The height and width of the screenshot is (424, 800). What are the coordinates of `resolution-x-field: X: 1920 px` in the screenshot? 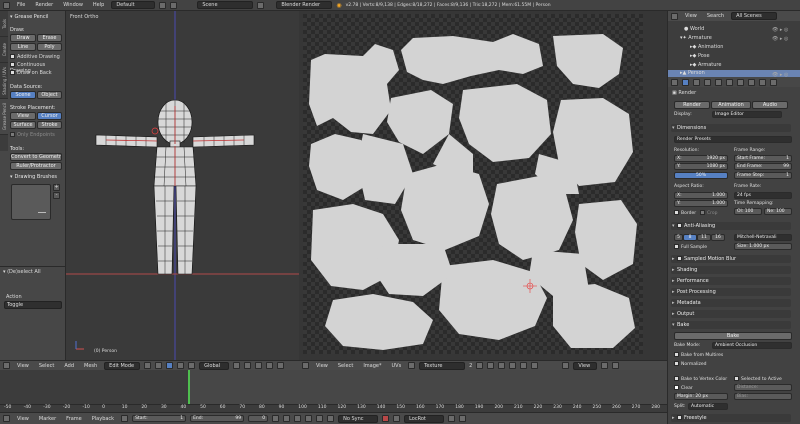 It's located at (701, 158).